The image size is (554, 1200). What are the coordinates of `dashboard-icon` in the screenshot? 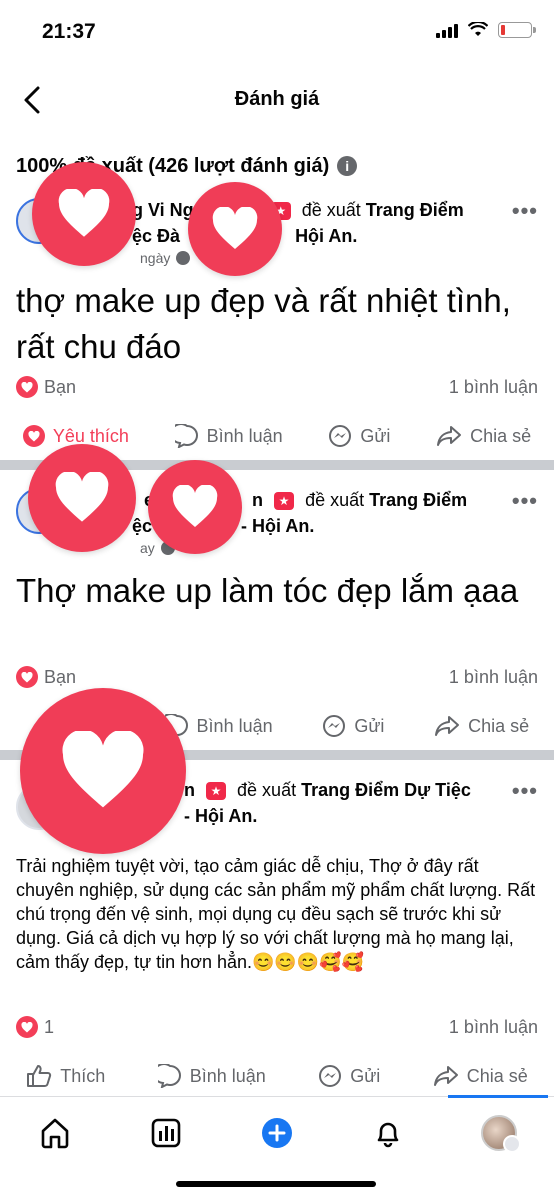 It's located at (166, 1133).